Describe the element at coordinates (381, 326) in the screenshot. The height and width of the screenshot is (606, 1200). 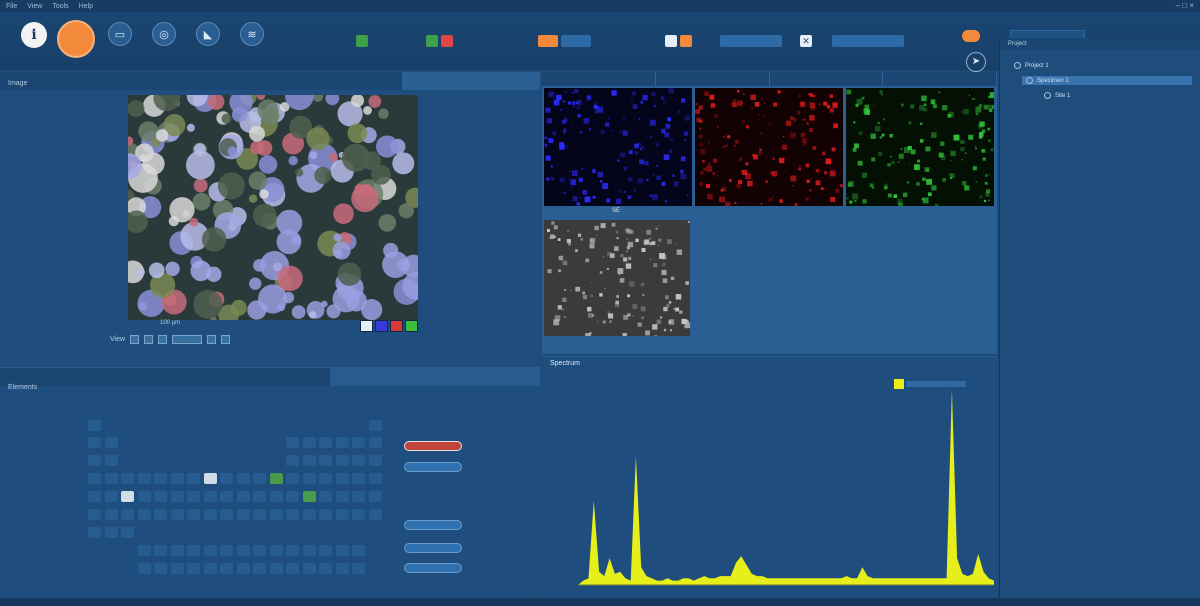
I see `channel-blue` at that location.